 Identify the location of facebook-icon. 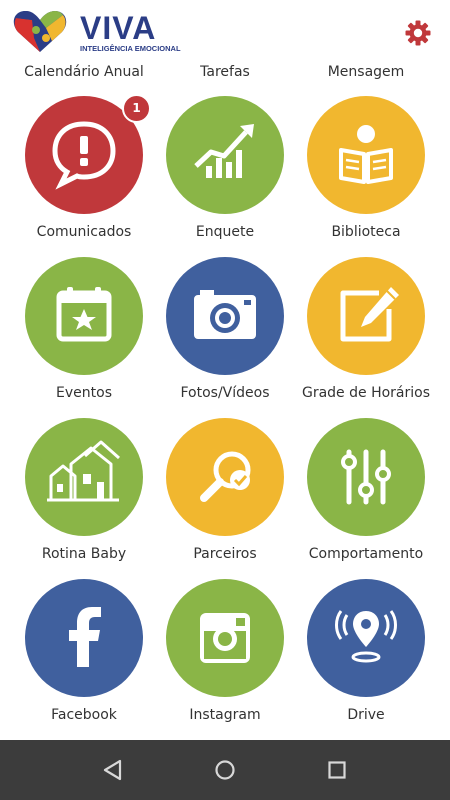
(85, 637).